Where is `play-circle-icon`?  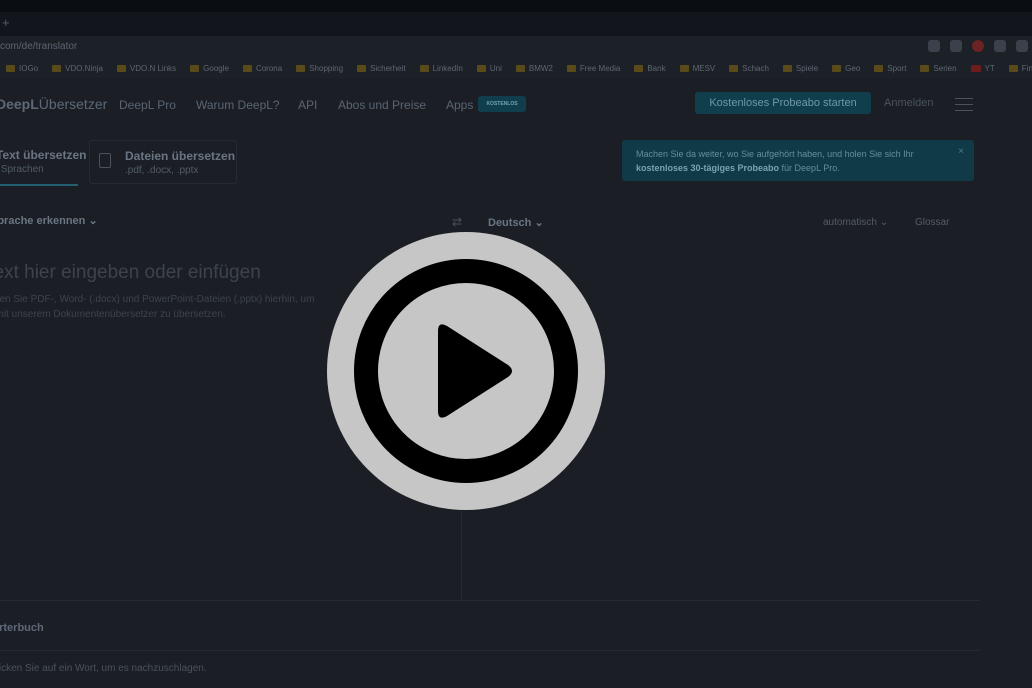 play-circle-icon is located at coordinates (466, 371).